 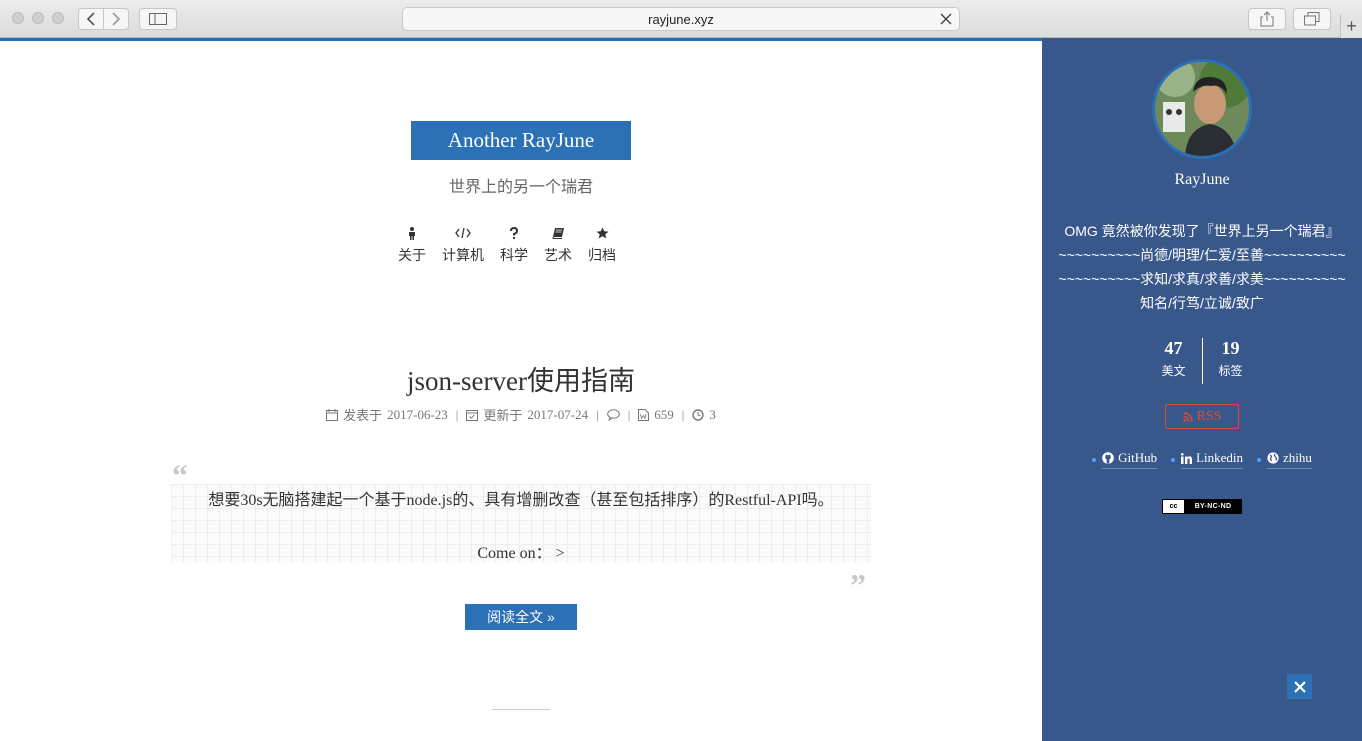 I want to click on nav-item-archive: 归档, so click(x=602, y=245).